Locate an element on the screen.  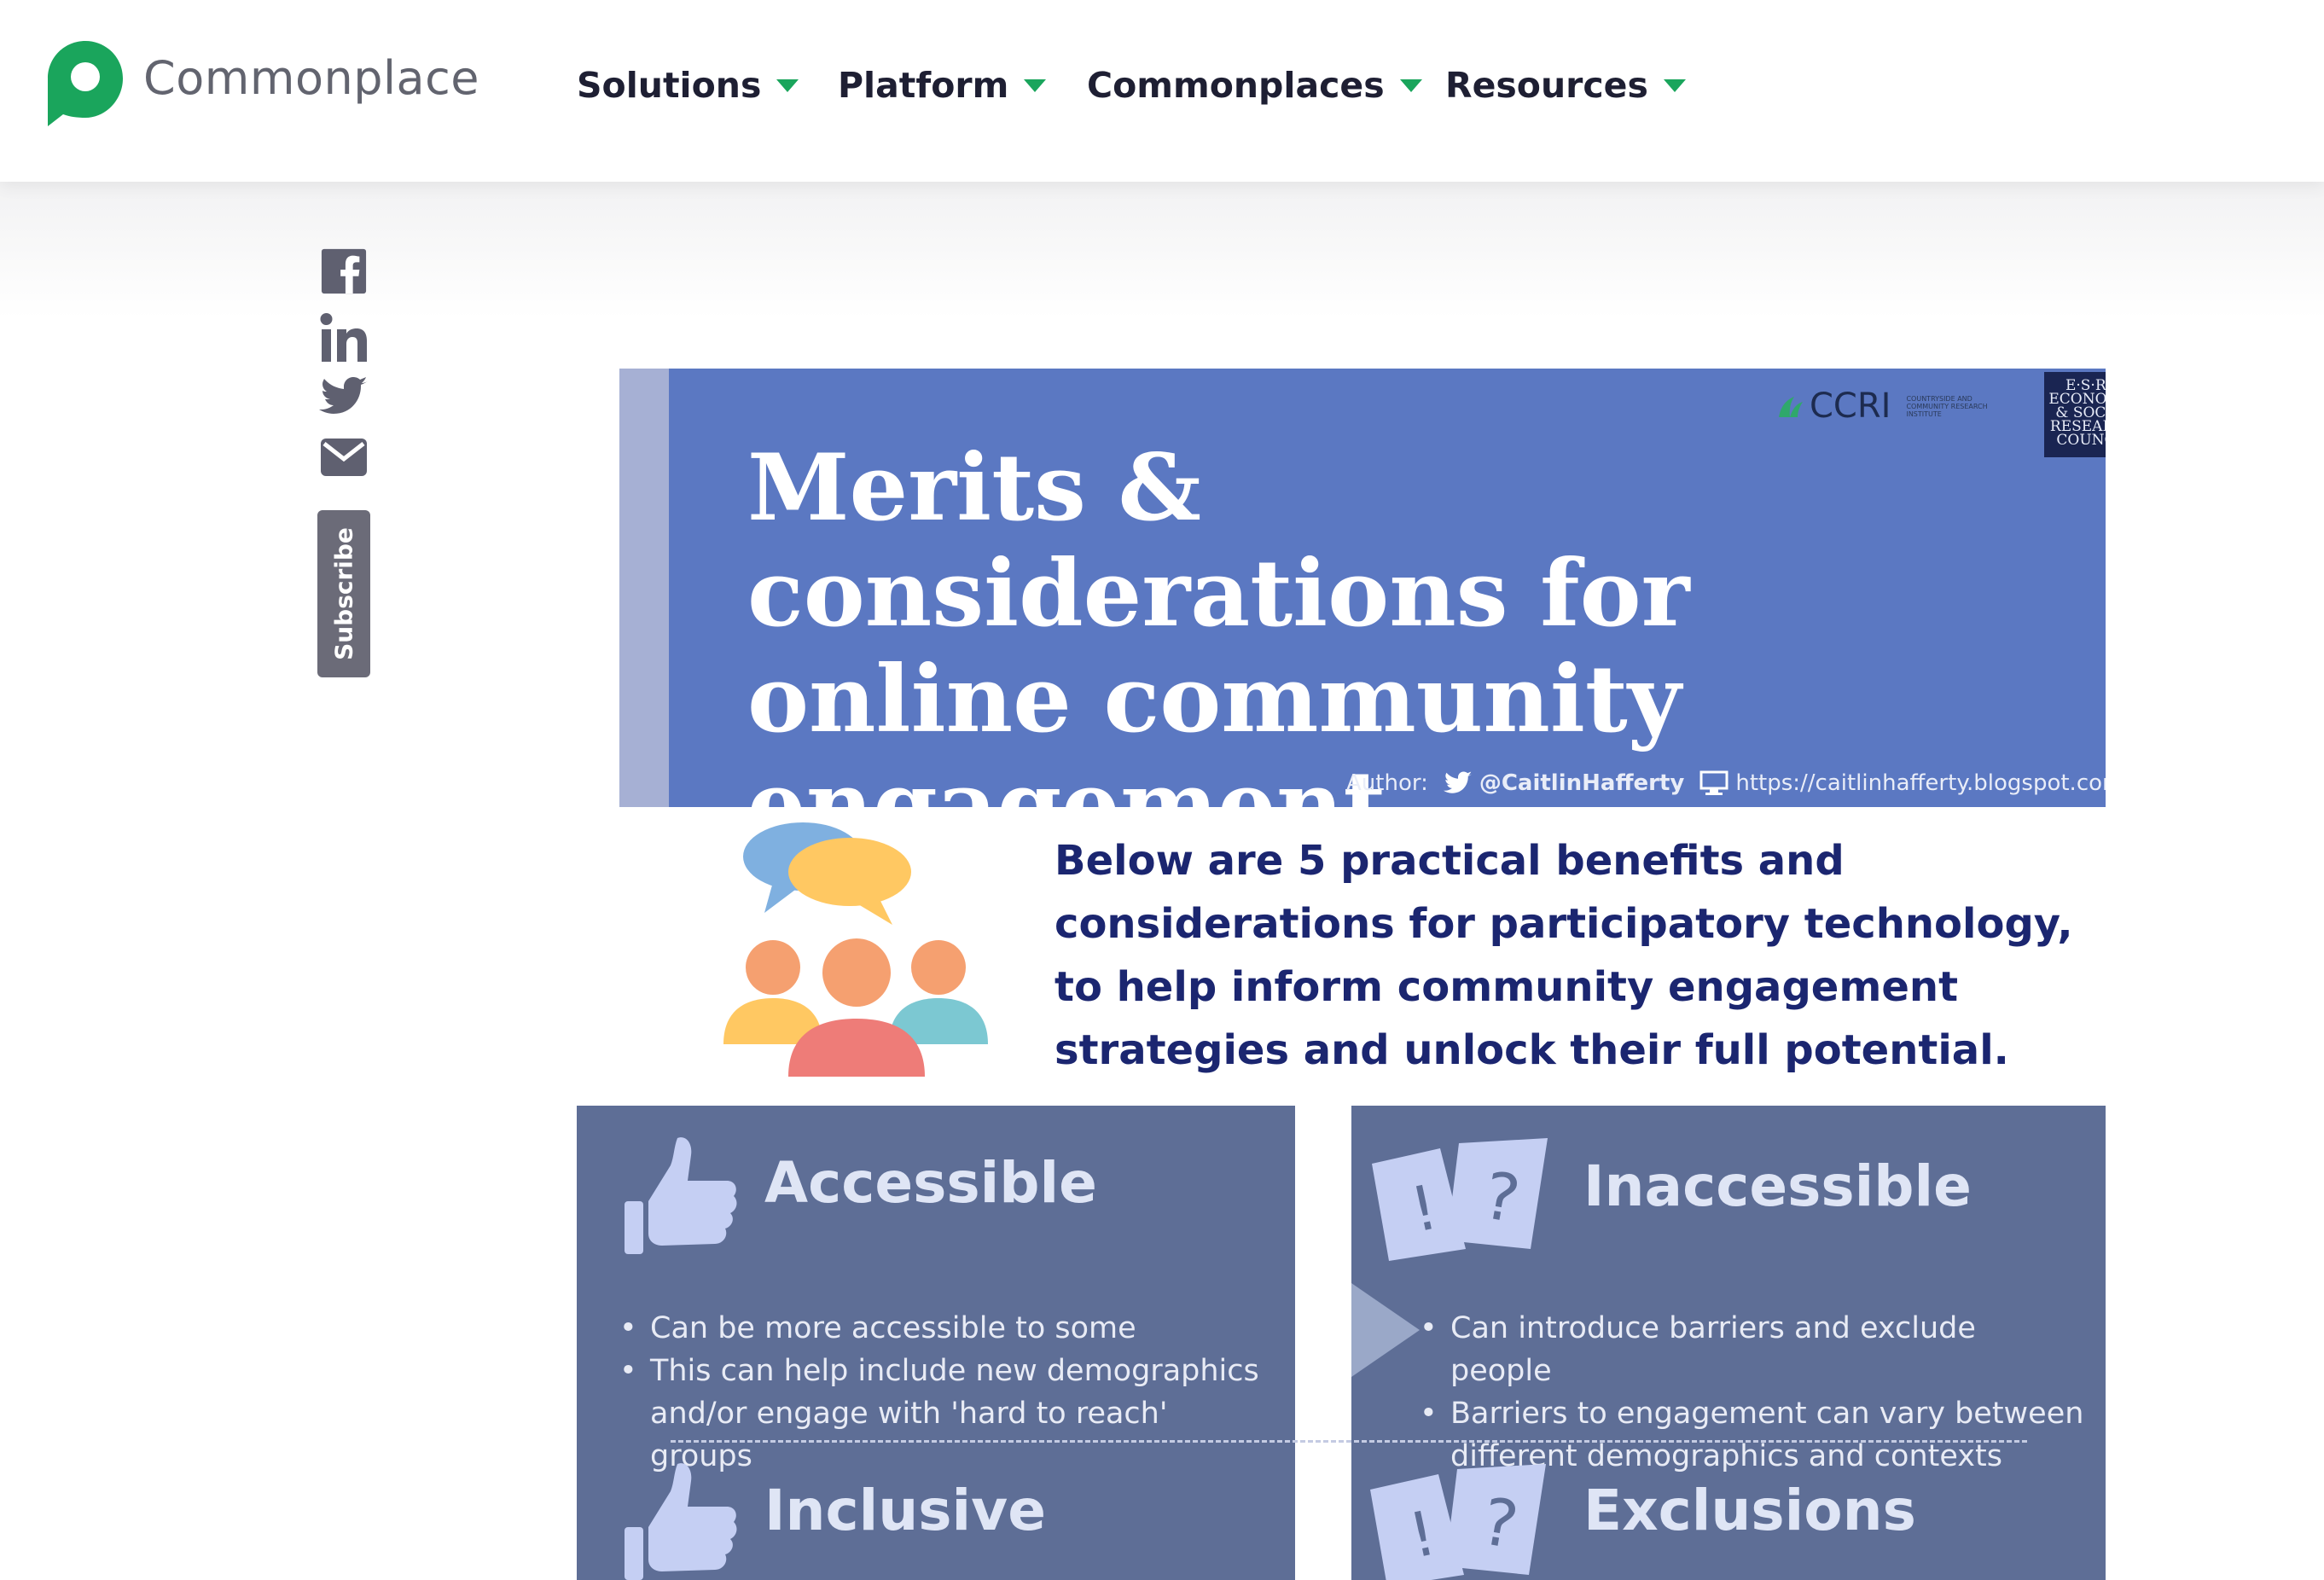
author-label: Author: is located at coordinates (1387, 783).